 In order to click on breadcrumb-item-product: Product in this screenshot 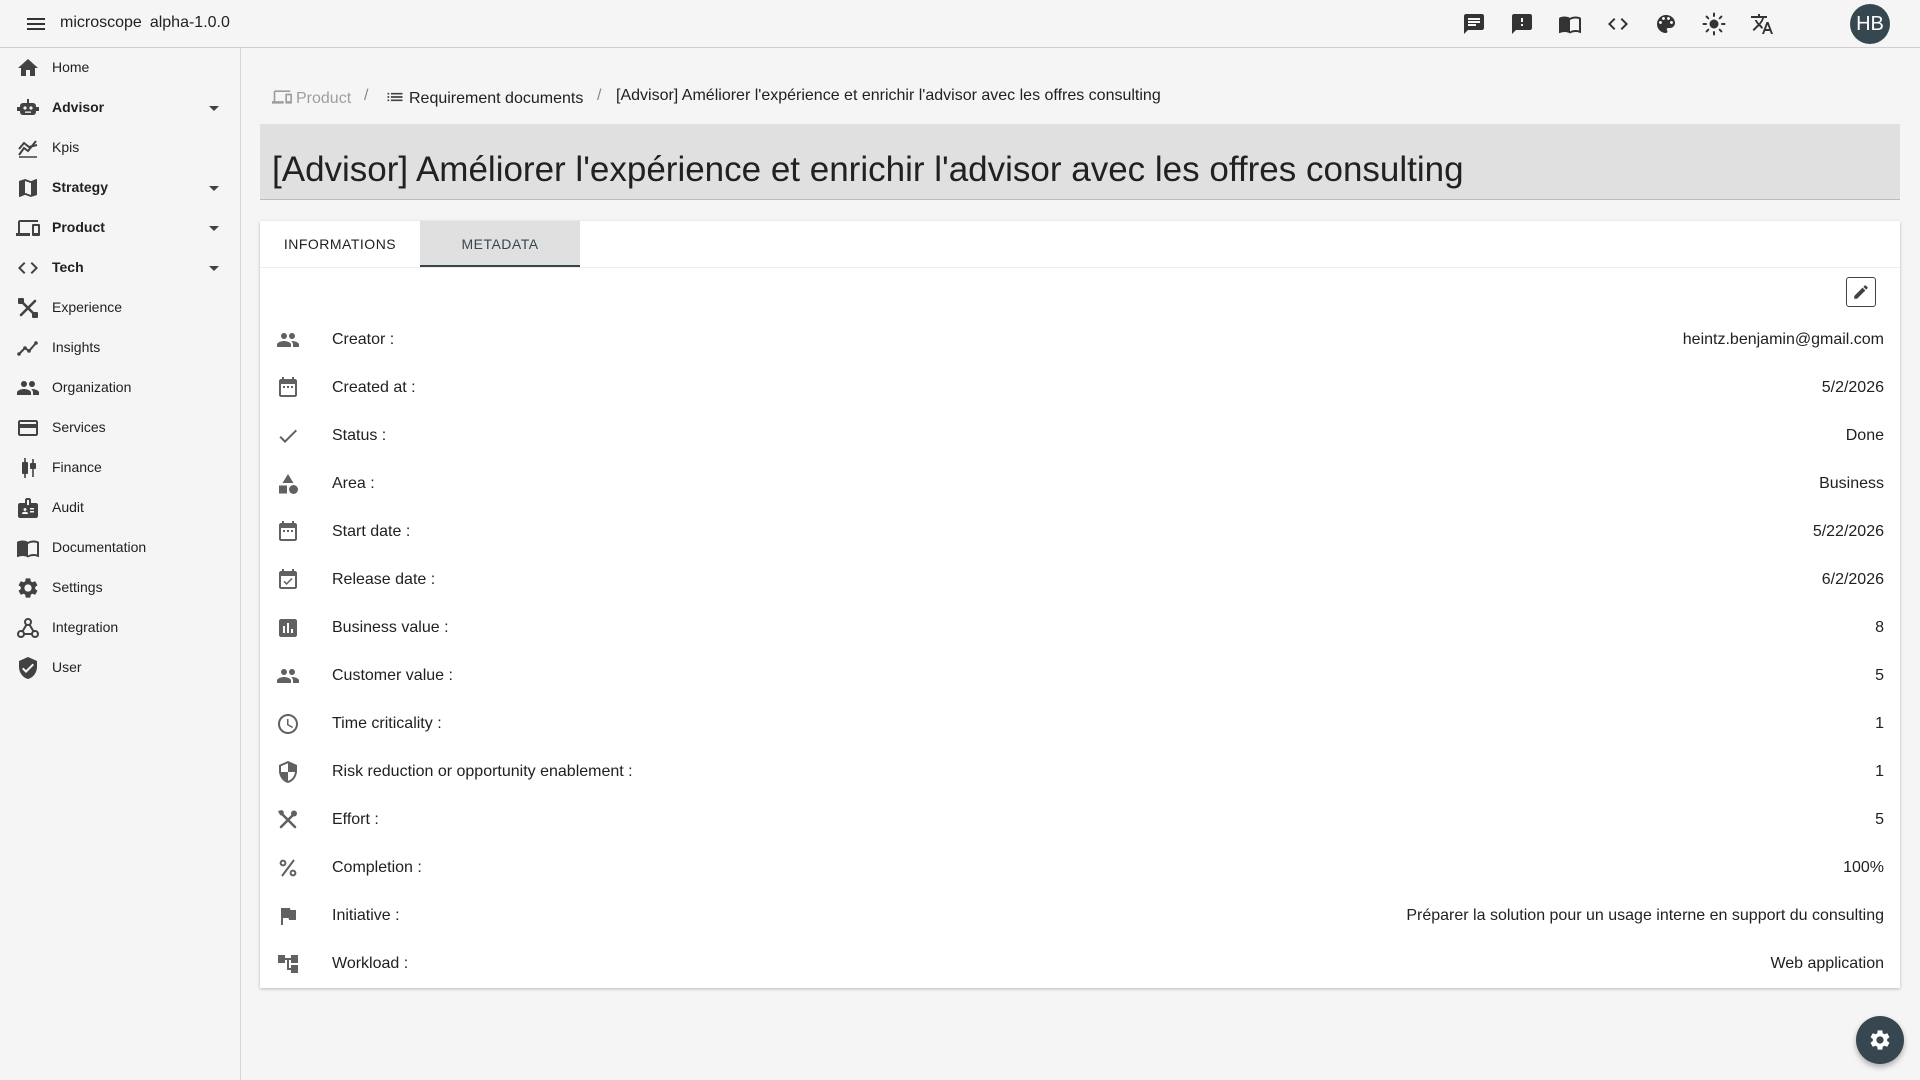, I will do `click(311, 97)`.